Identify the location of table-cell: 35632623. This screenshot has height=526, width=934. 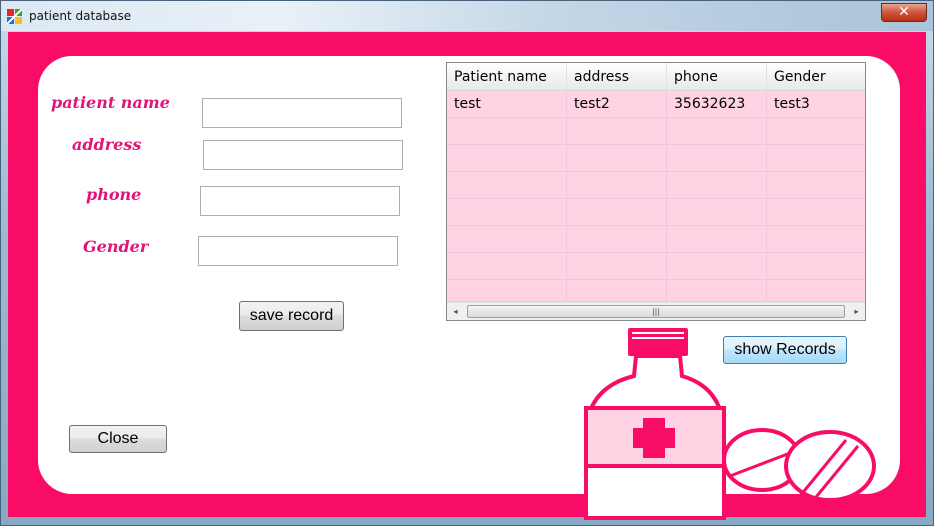
(717, 104).